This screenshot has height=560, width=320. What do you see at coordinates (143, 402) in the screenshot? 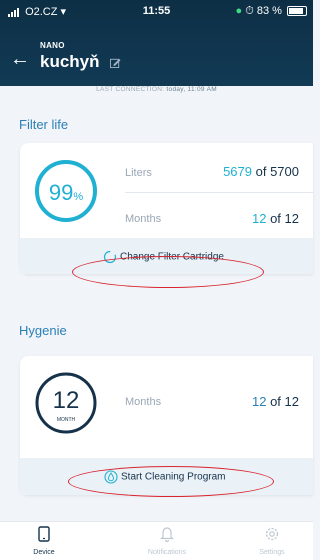
I see `hygiene-months-label: Months` at bounding box center [143, 402].